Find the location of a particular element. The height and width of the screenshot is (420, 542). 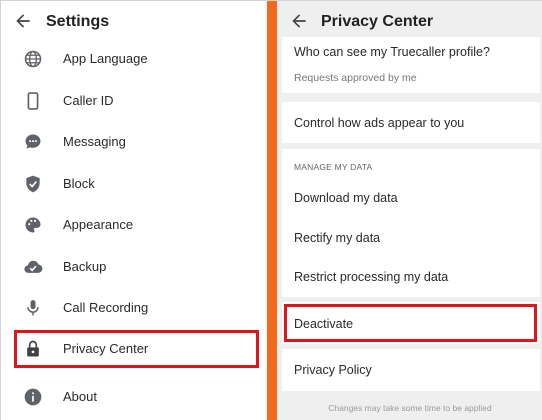

settings-item-about: About is located at coordinates (134, 397).